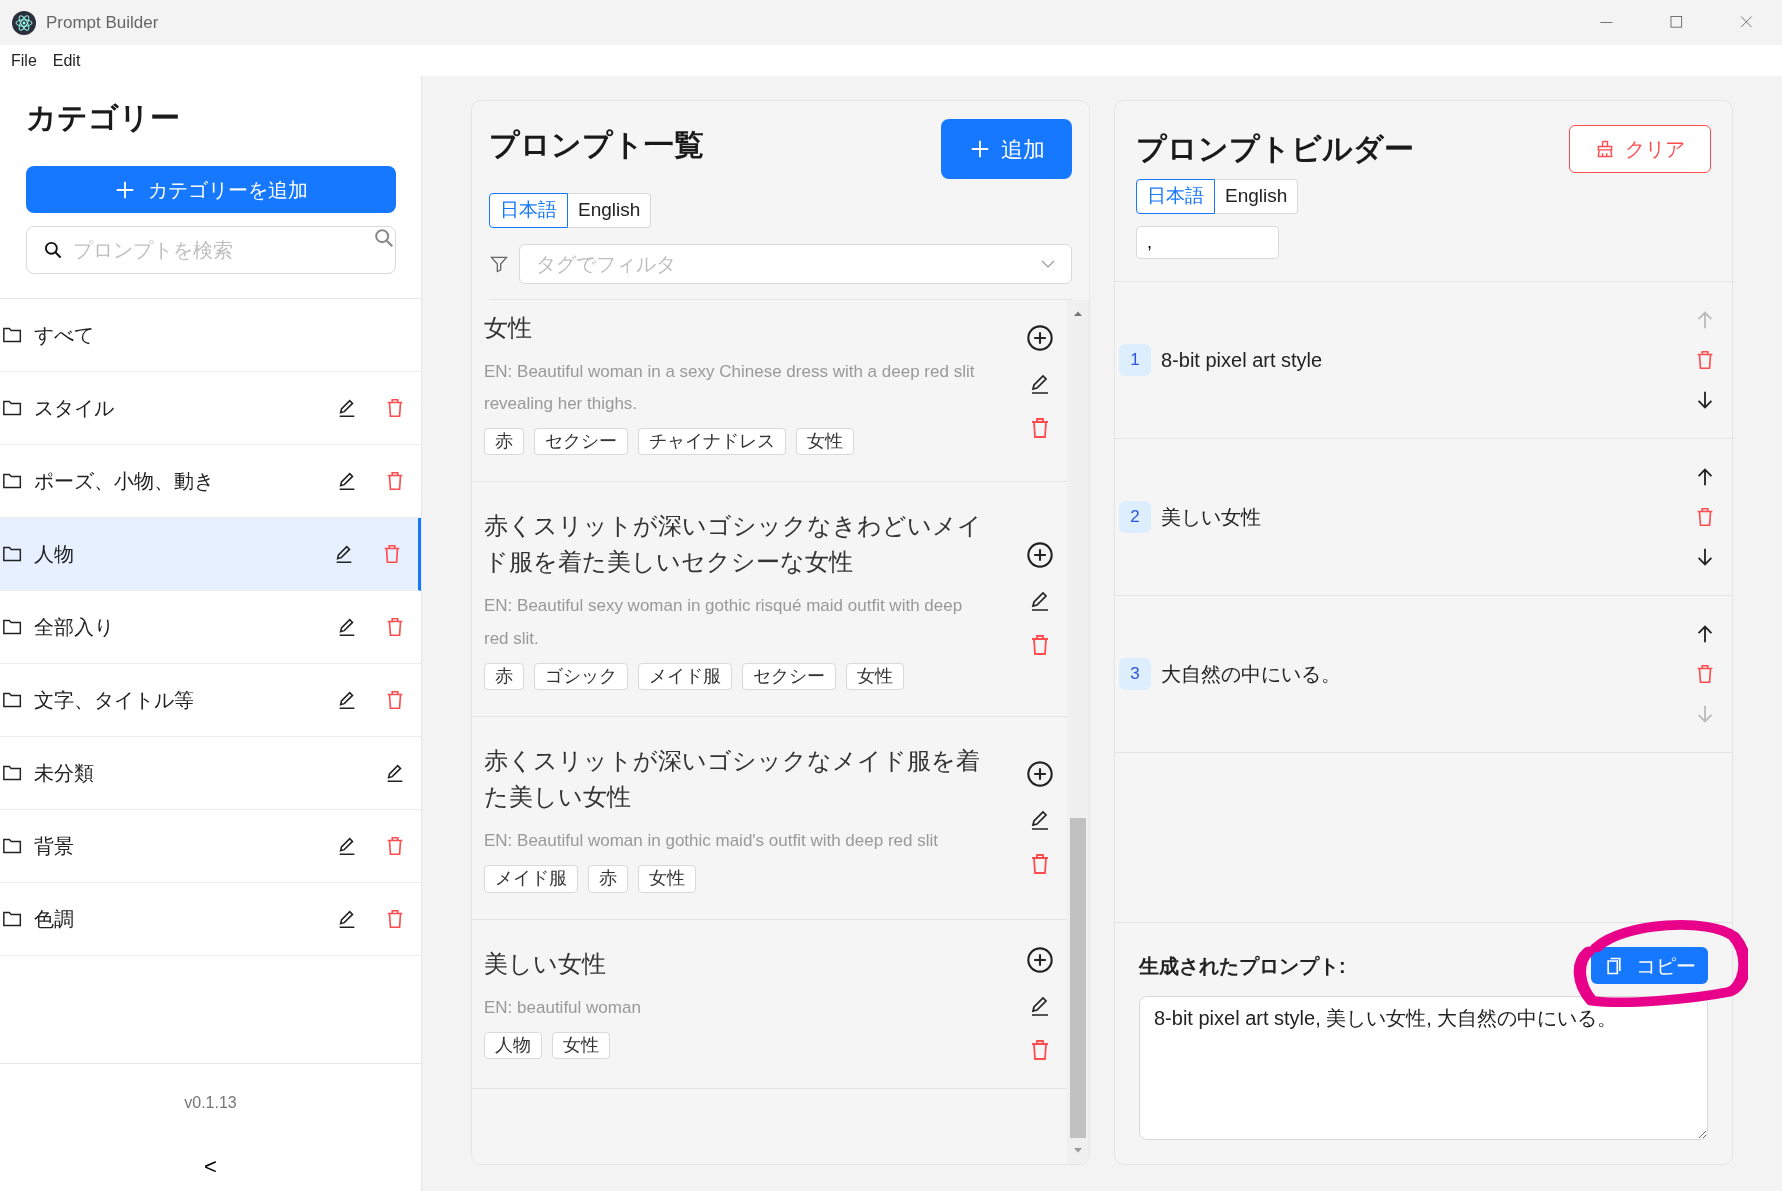 The height and width of the screenshot is (1191, 1782). Describe the element at coordinates (1135, 516) in the screenshot. I see `item-number: 2` at that location.